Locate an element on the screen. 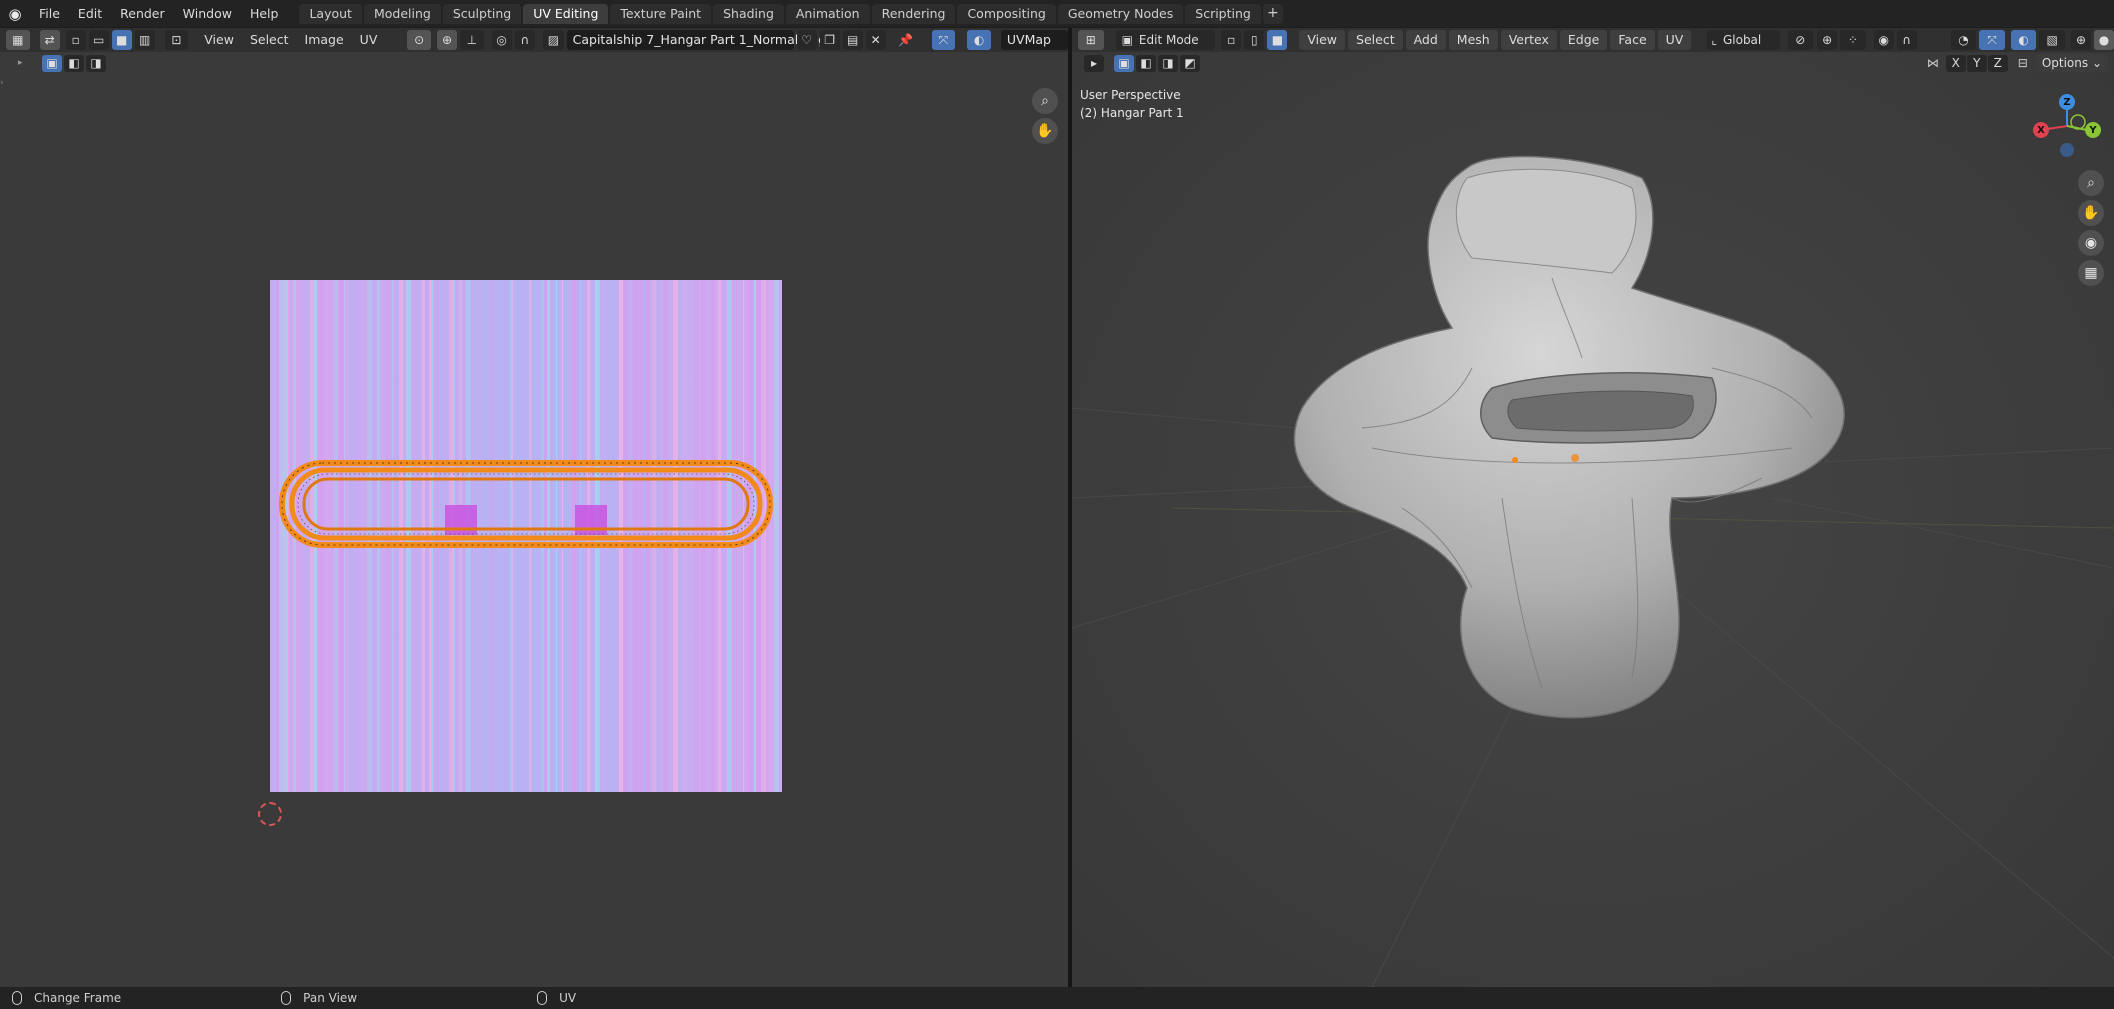  gizmo-z-axis: Z is located at coordinates (2067, 102).